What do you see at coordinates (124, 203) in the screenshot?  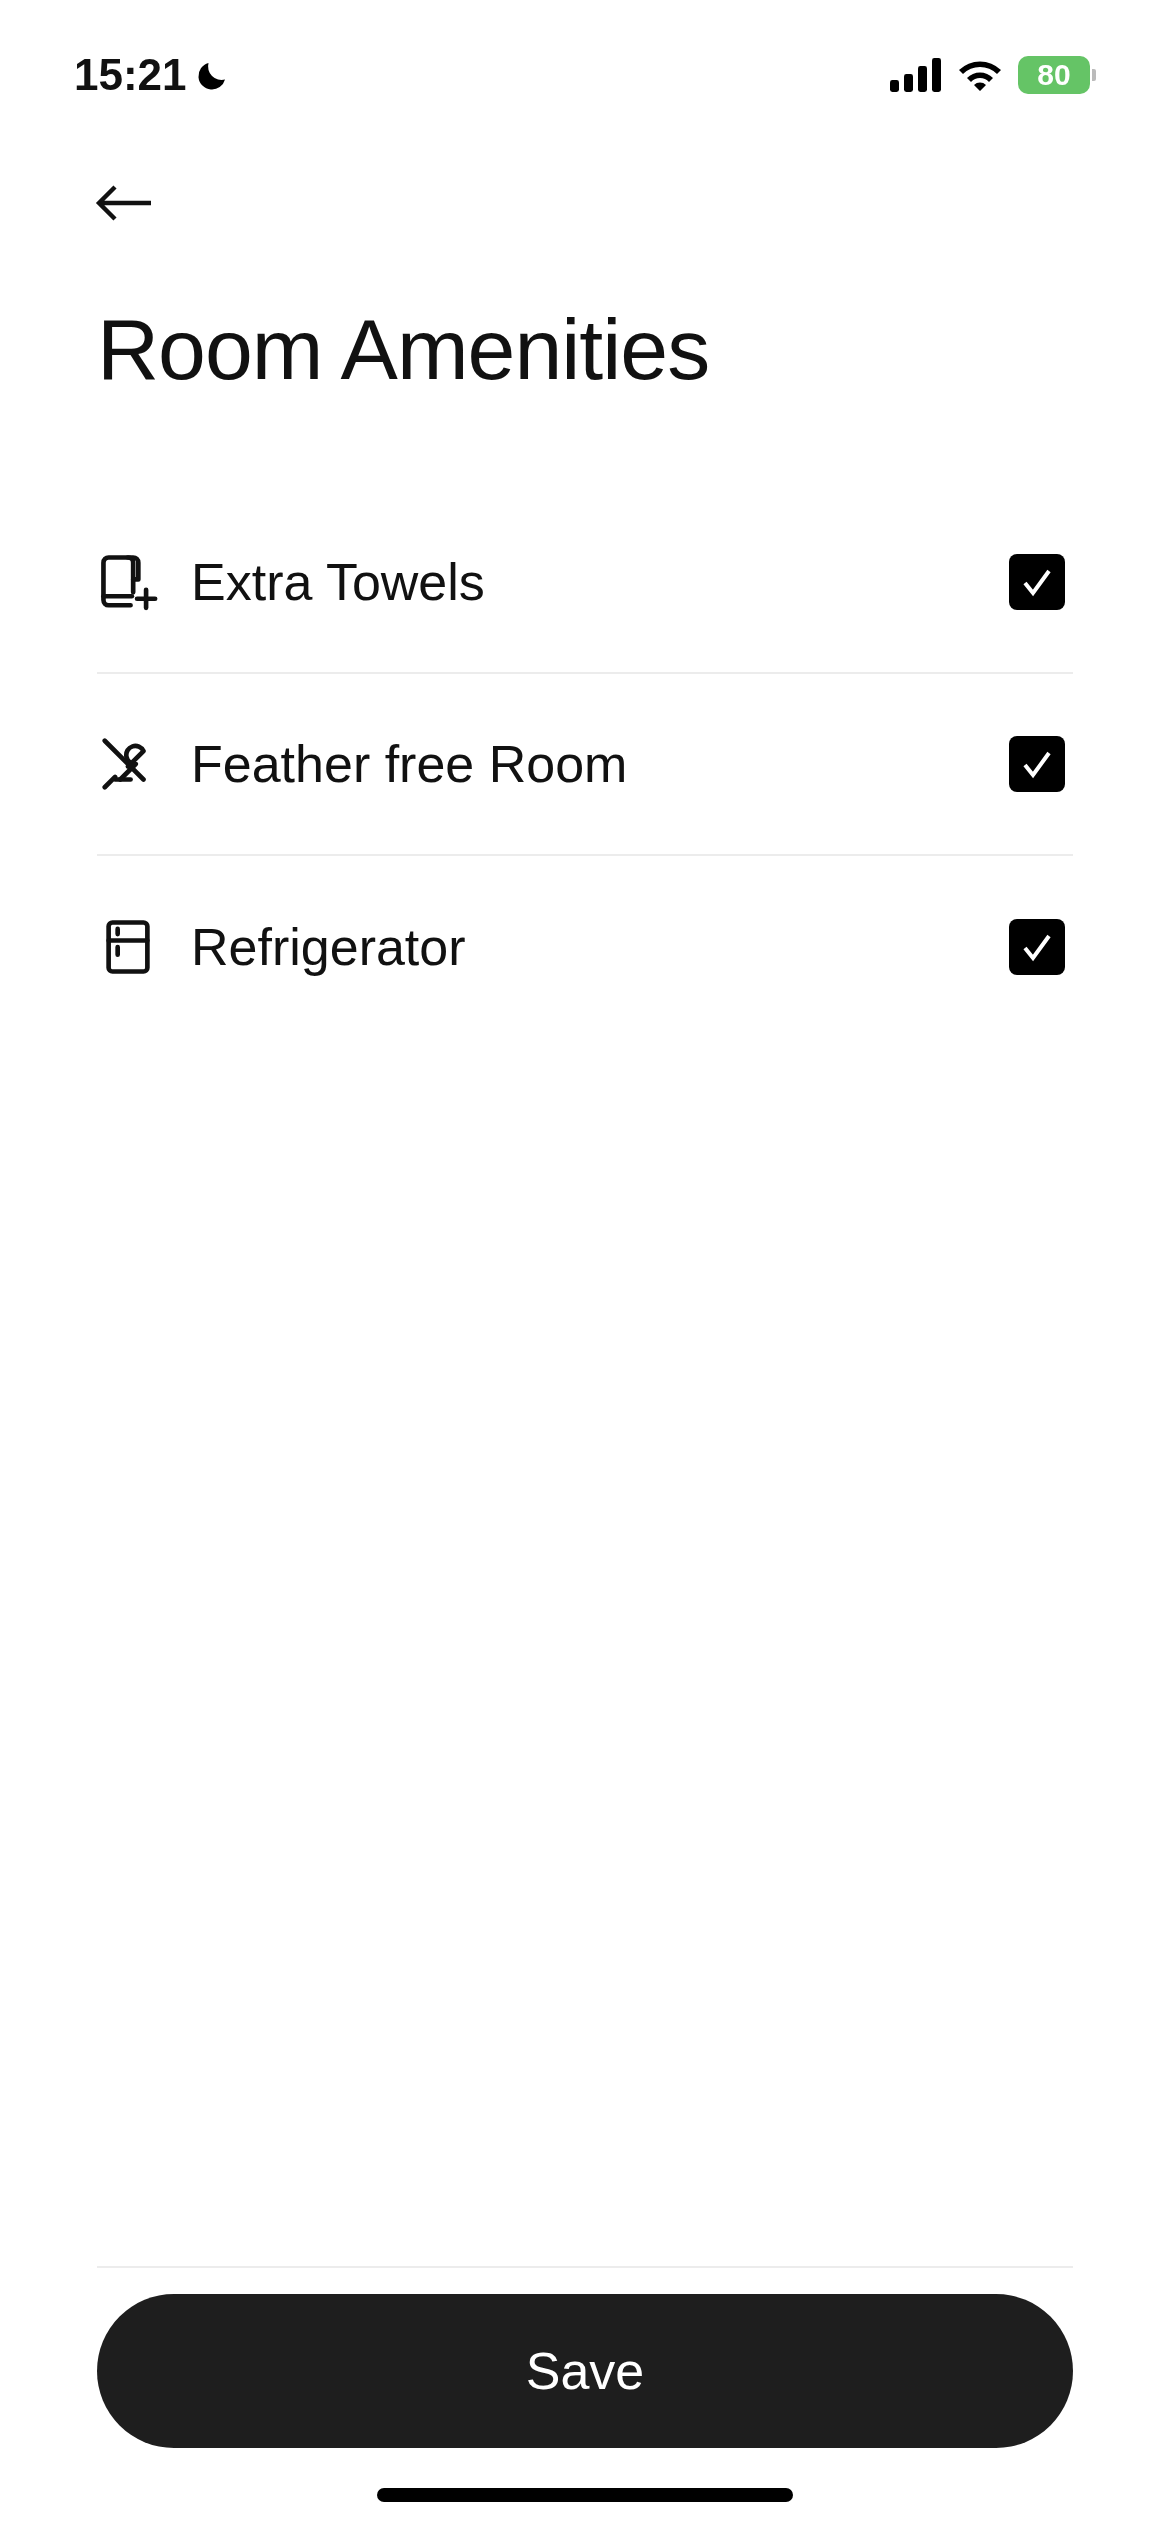 I see `back-arrow-icon` at bounding box center [124, 203].